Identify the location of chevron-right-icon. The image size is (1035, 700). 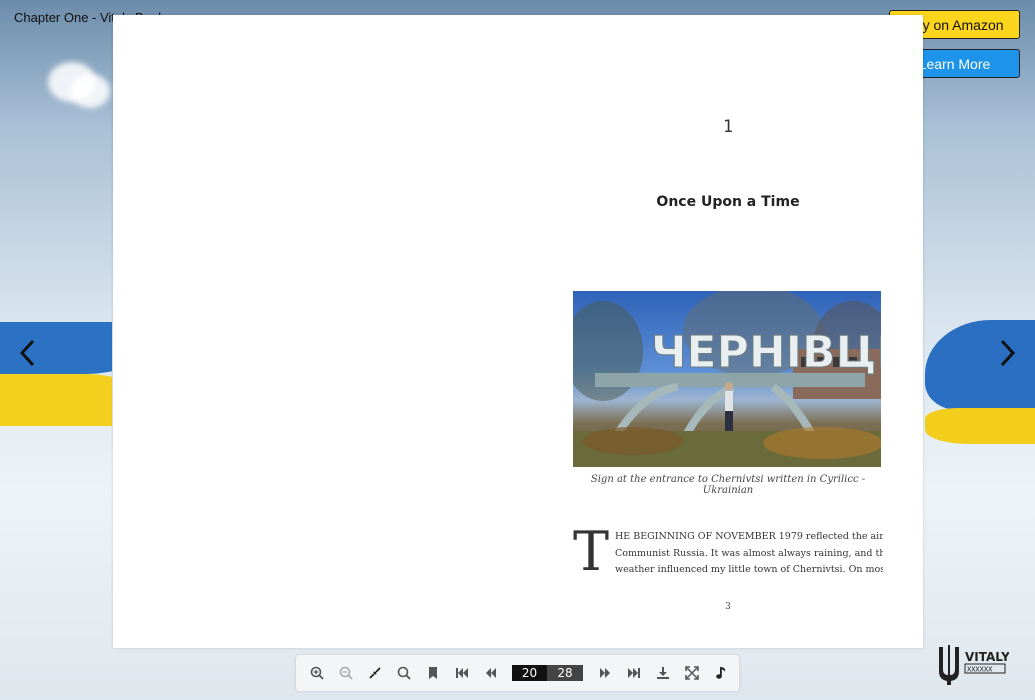
(1008, 353).